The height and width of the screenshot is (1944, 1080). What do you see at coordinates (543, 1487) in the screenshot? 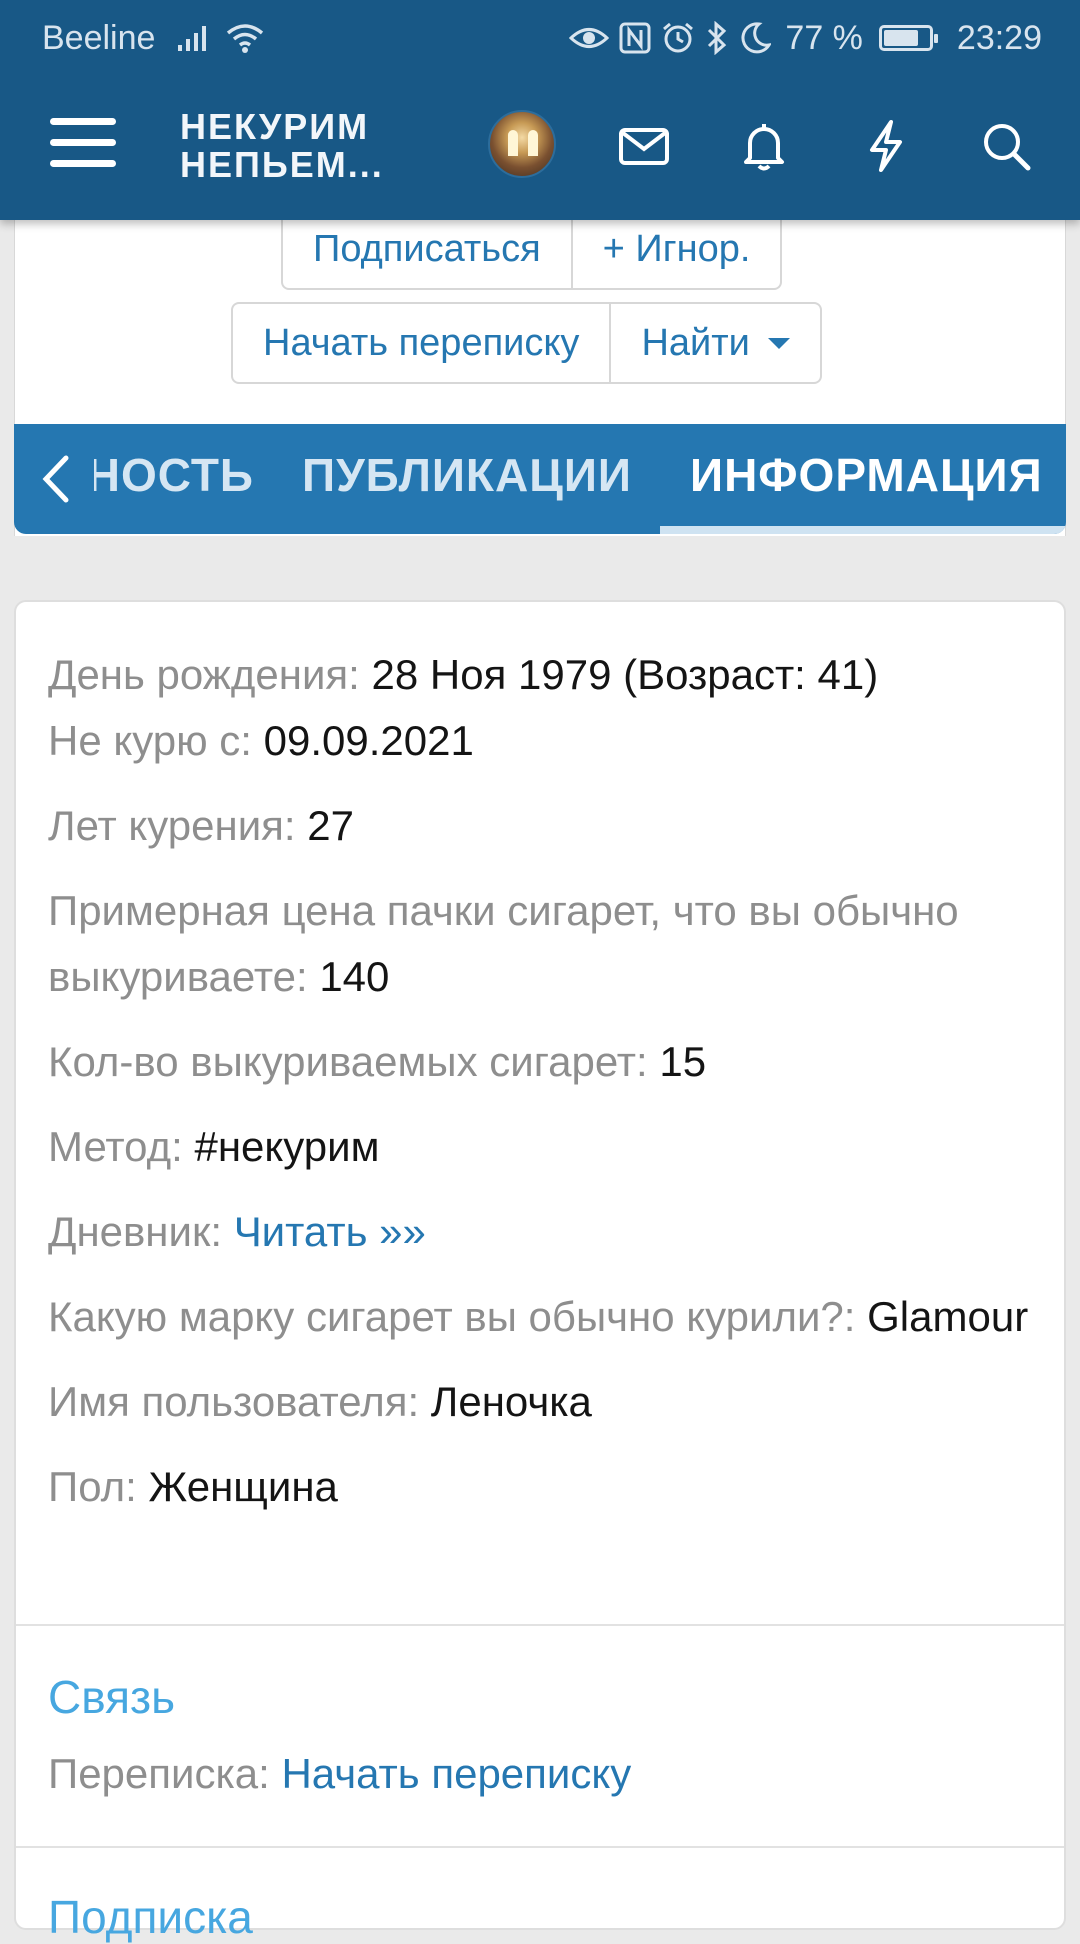
I see `field-gender: Пол: Женщина` at bounding box center [543, 1487].